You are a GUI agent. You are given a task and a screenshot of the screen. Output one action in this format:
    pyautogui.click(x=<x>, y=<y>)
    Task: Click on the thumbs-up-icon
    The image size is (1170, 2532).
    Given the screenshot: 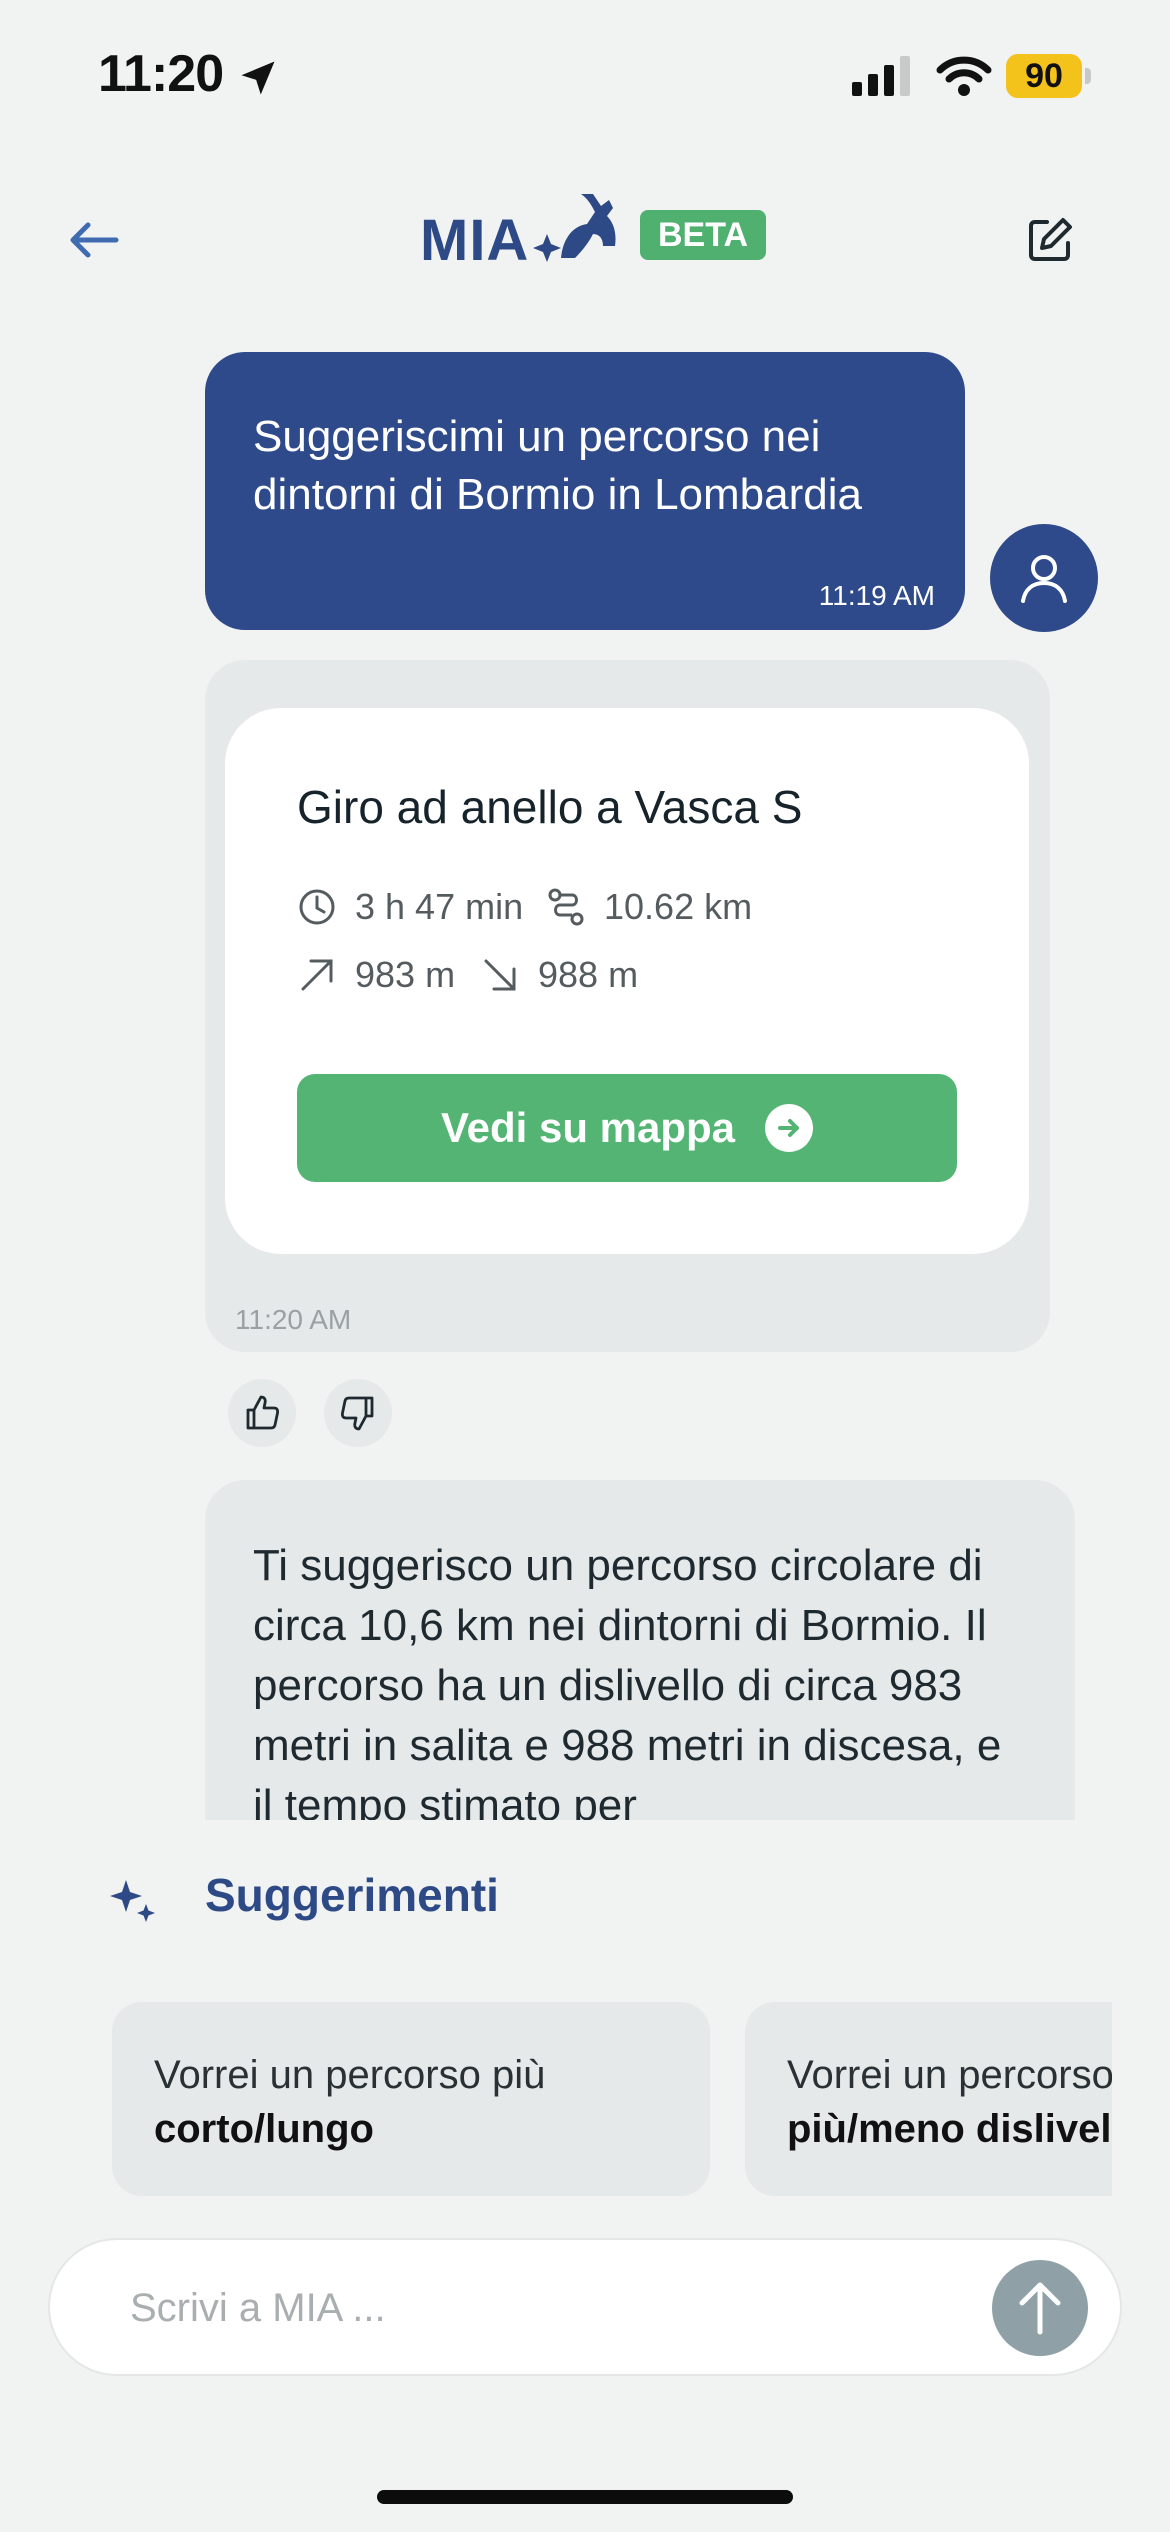 What is the action you would take?
    pyautogui.click(x=263, y=1412)
    